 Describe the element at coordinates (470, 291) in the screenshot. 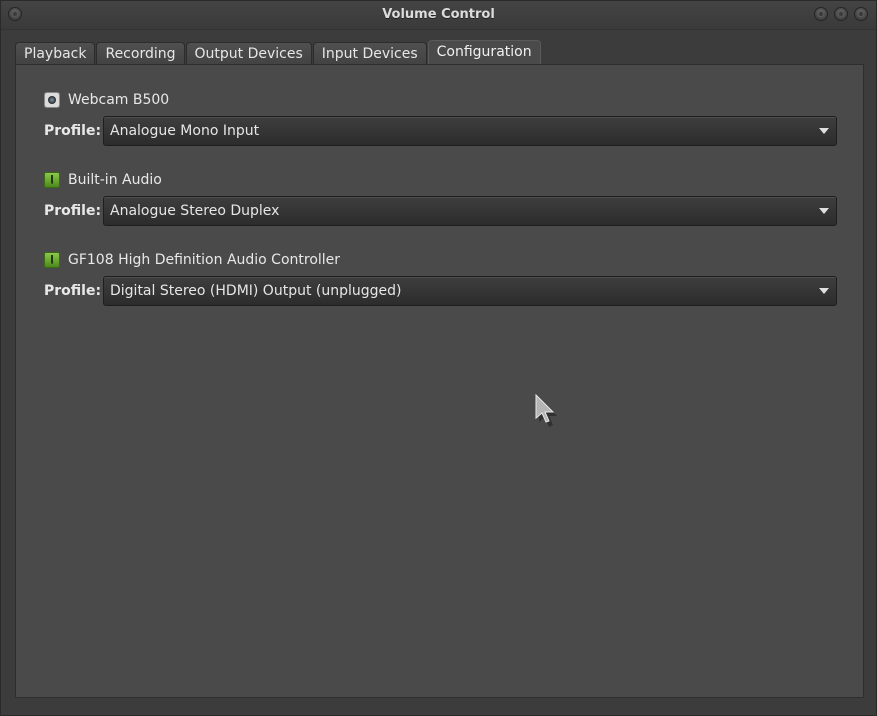

I see `profile-dropdown: Digital Stereo (HDMI) Output (unplugged)` at that location.